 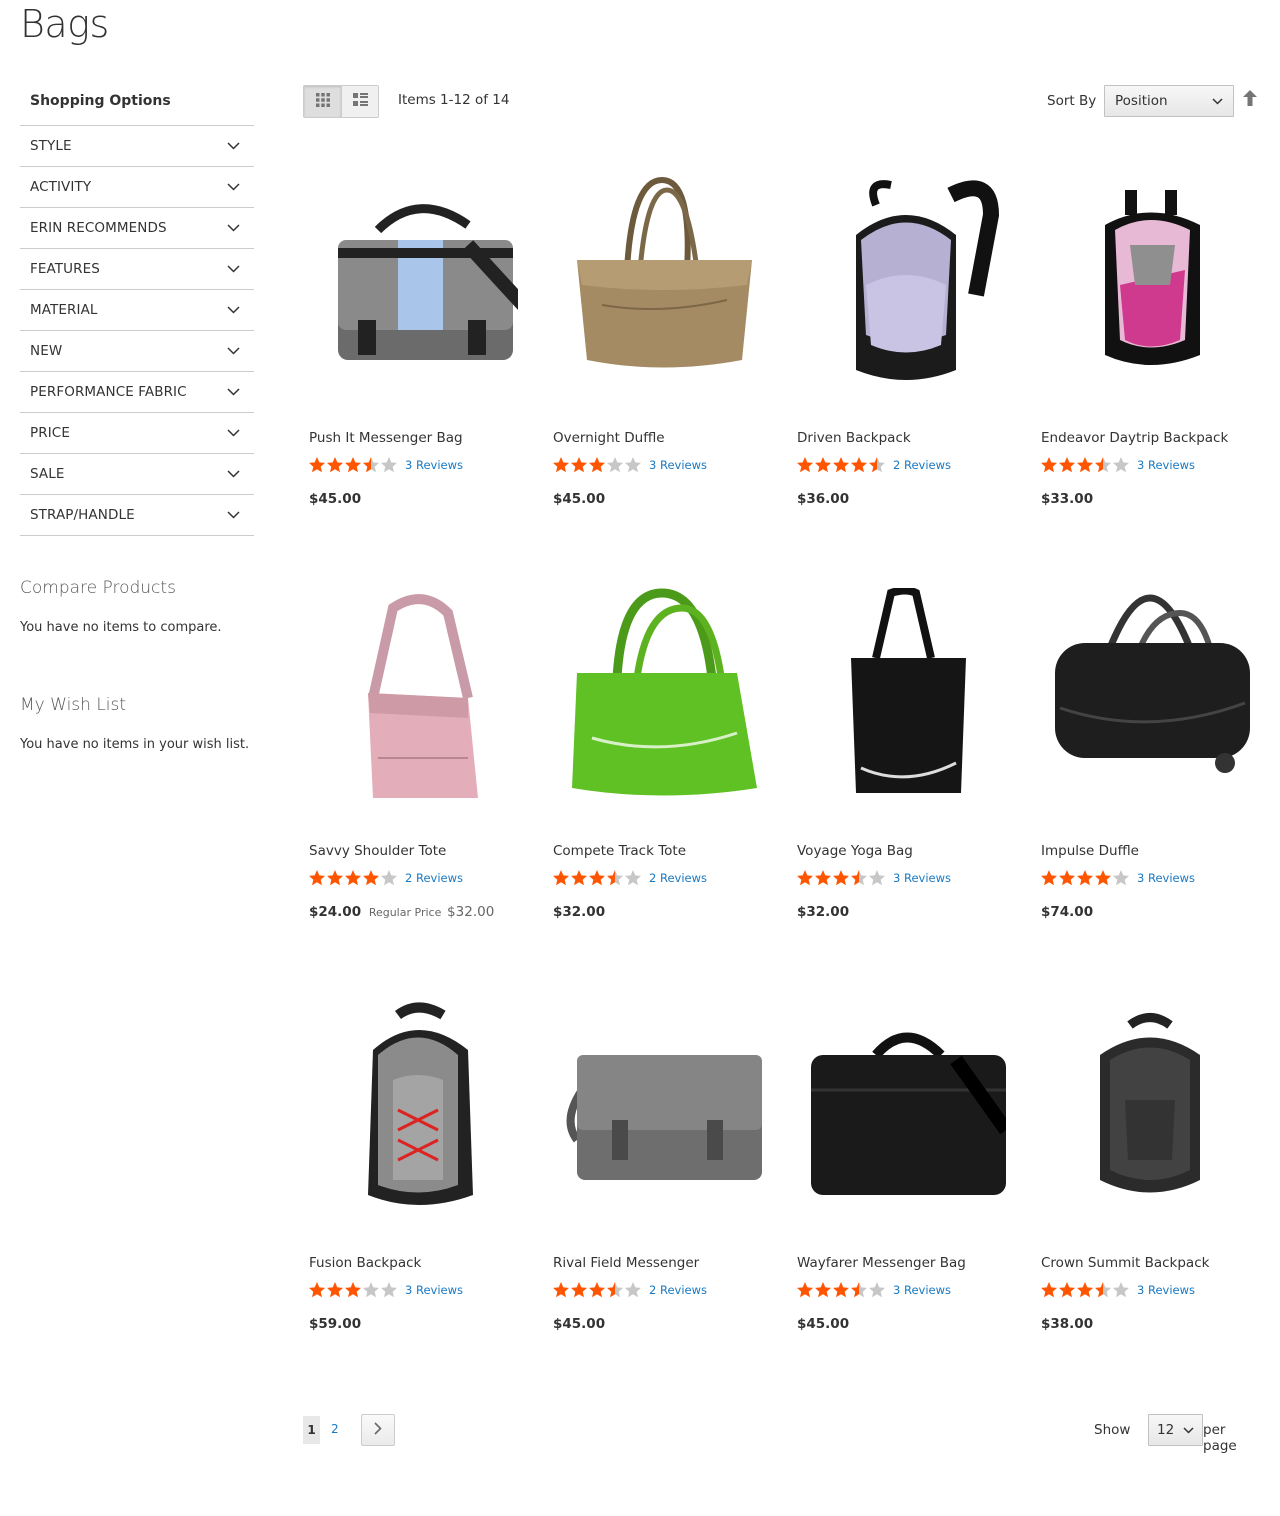 I want to click on filter-style: STYLE, so click(x=137, y=146).